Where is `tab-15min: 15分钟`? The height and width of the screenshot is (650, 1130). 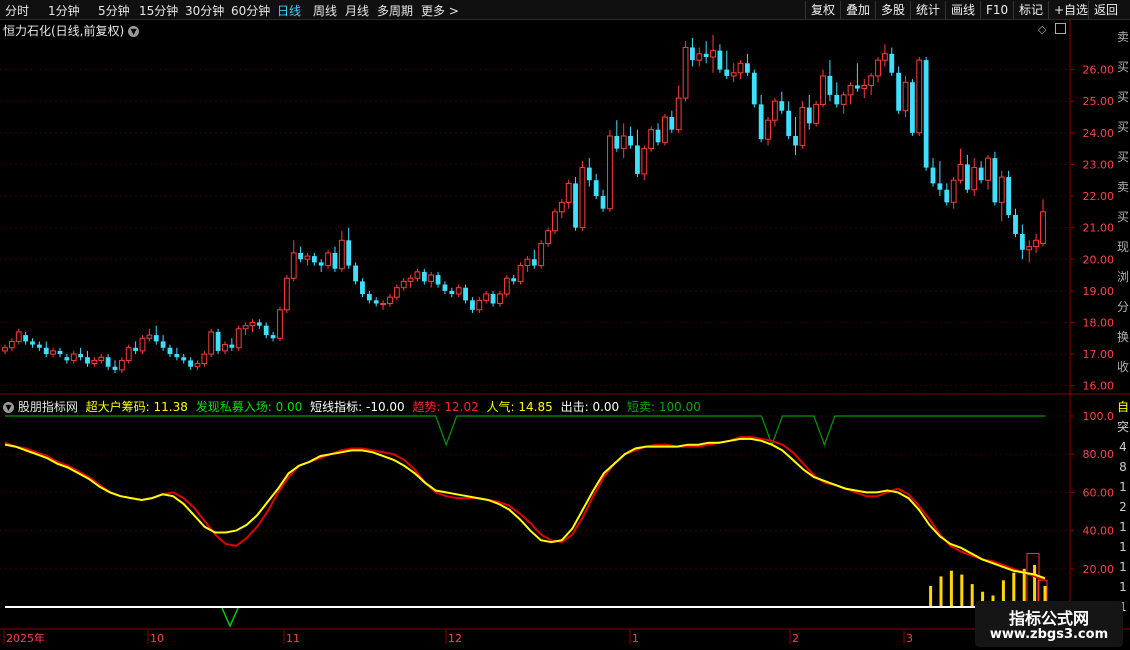
tab-15min: 15分钟 is located at coordinates (158, 10).